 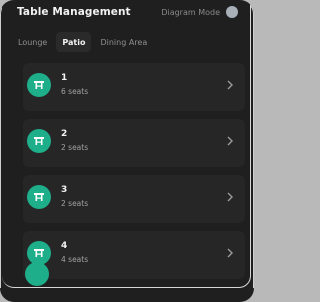 I want to click on diagram-mode-label: Diagram Mode, so click(x=190, y=12).